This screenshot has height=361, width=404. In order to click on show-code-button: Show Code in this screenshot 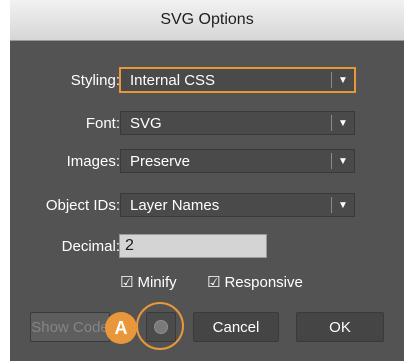, I will do `click(70, 327)`.